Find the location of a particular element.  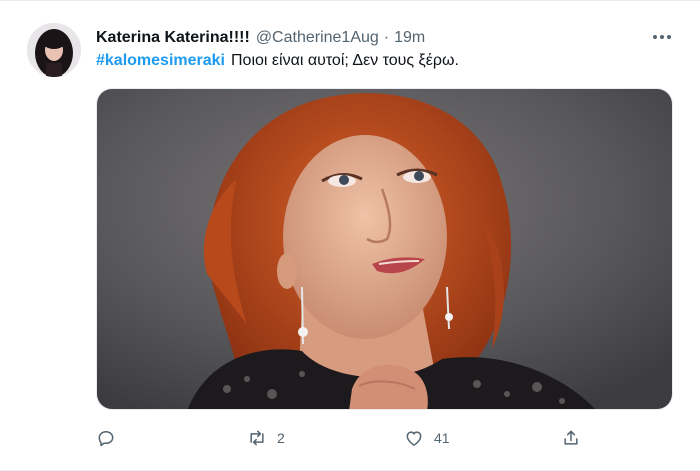

retweet-count: 2 is located at coordinates (281, 438).